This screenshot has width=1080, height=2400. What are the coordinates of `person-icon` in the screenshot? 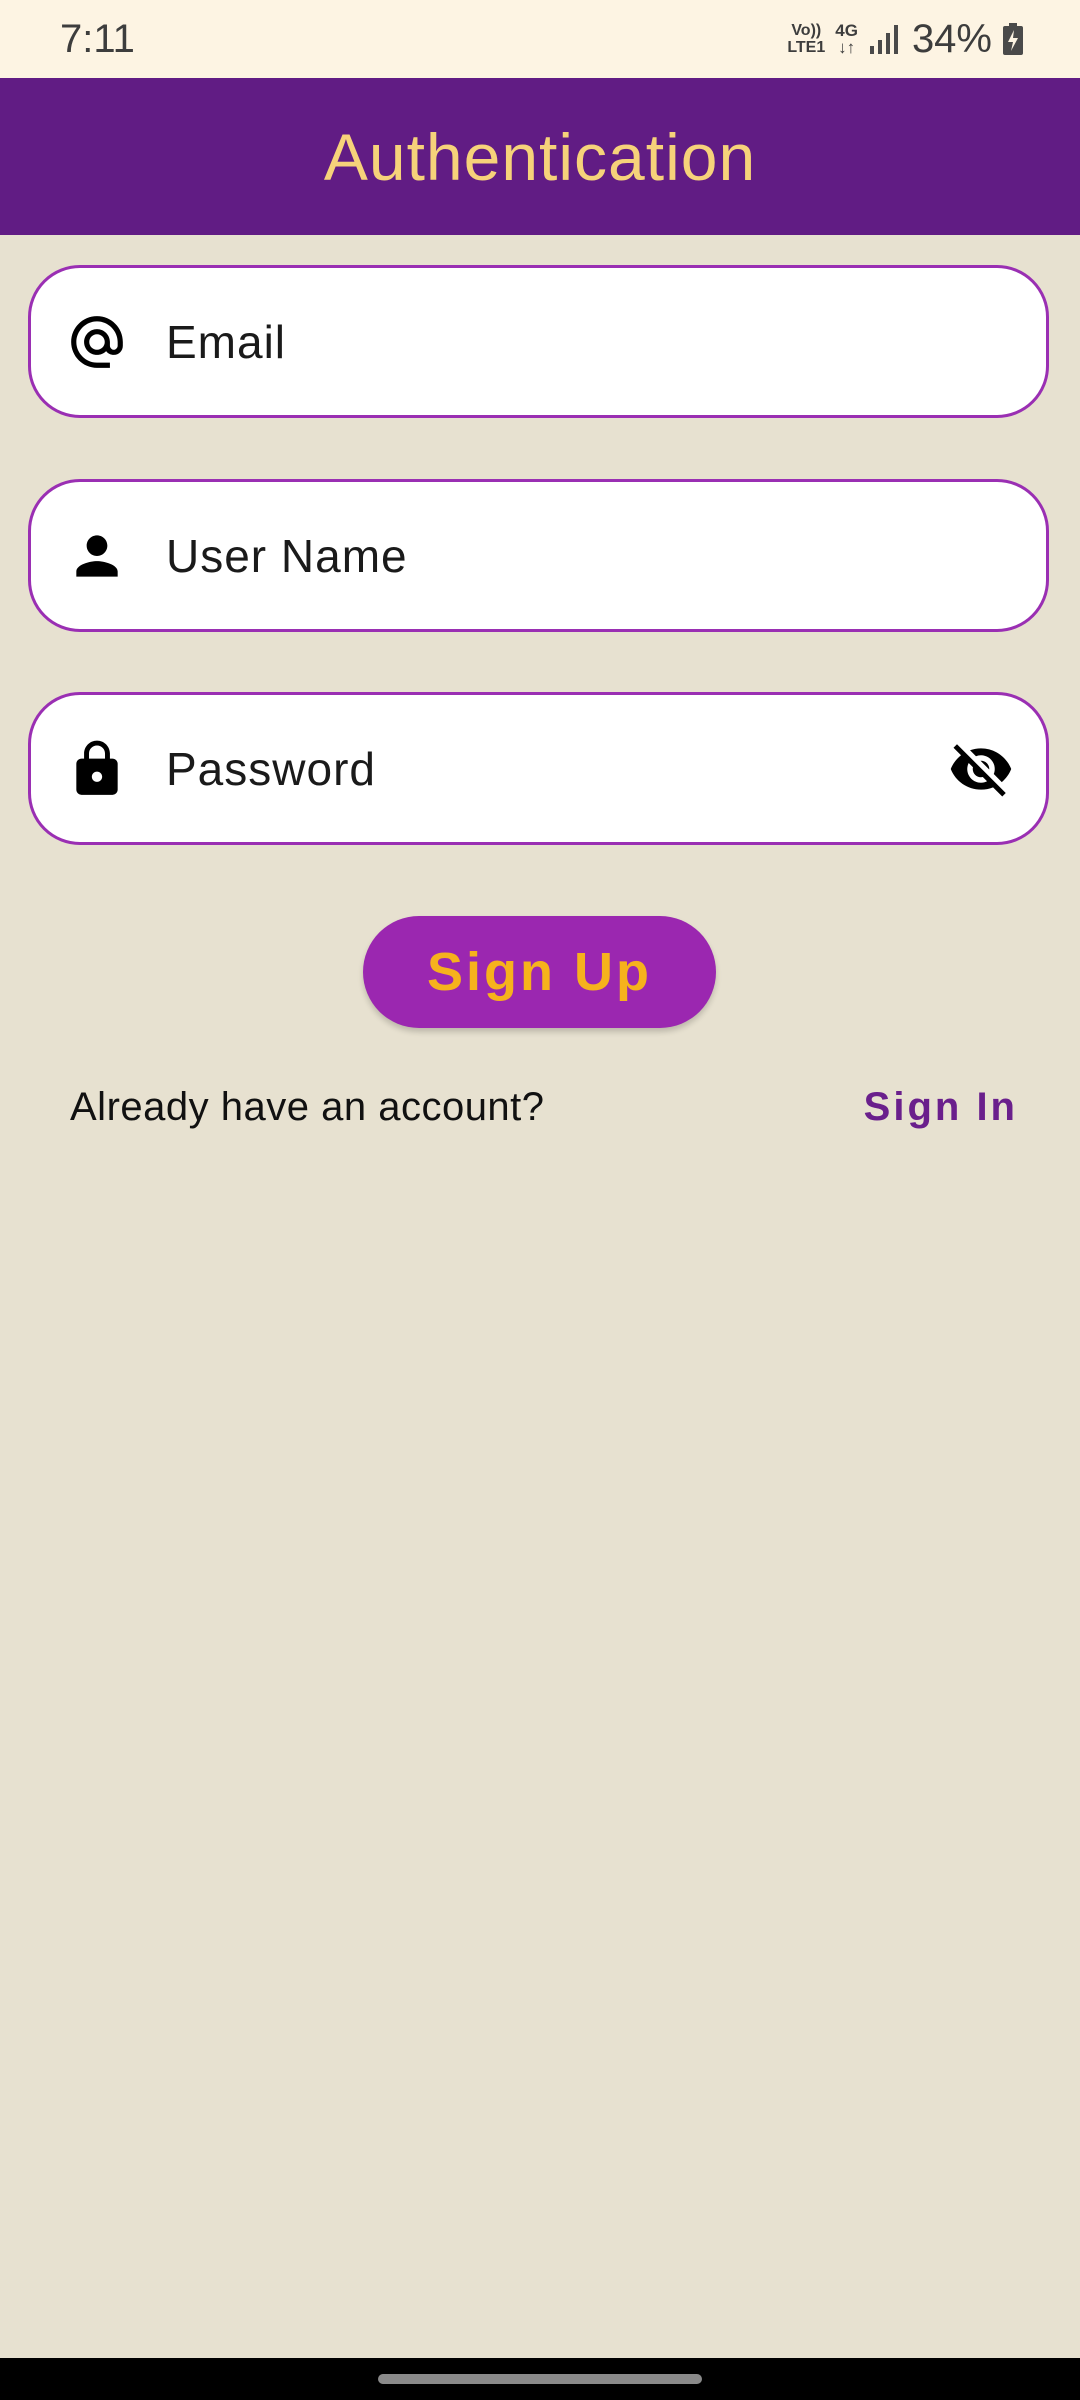 It's located at (97, 555).